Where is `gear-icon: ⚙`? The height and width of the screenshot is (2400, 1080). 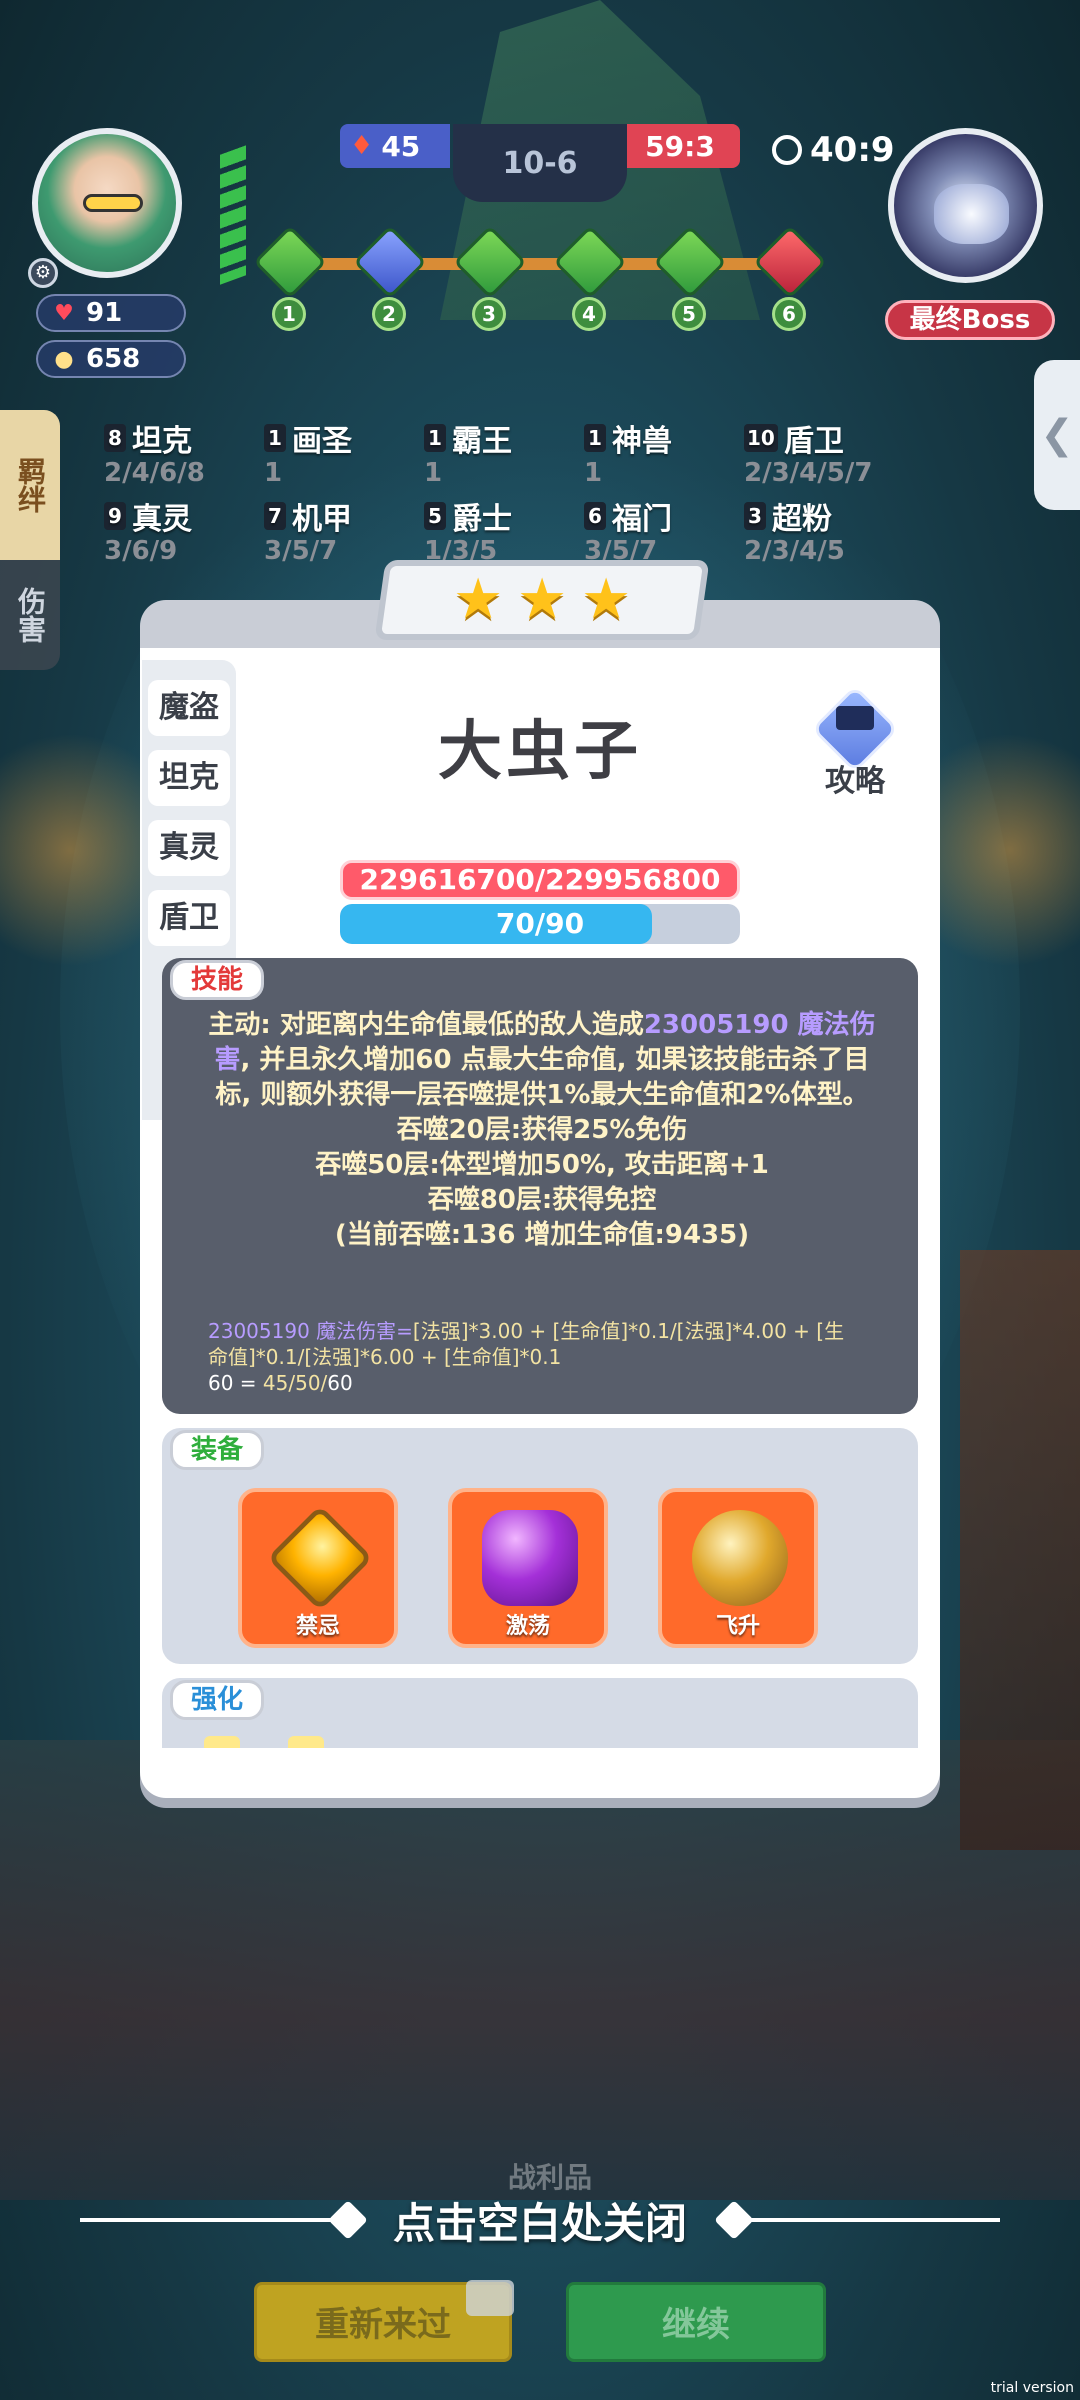 gear-icon: ⚙ is located at coordinates (43, 273).